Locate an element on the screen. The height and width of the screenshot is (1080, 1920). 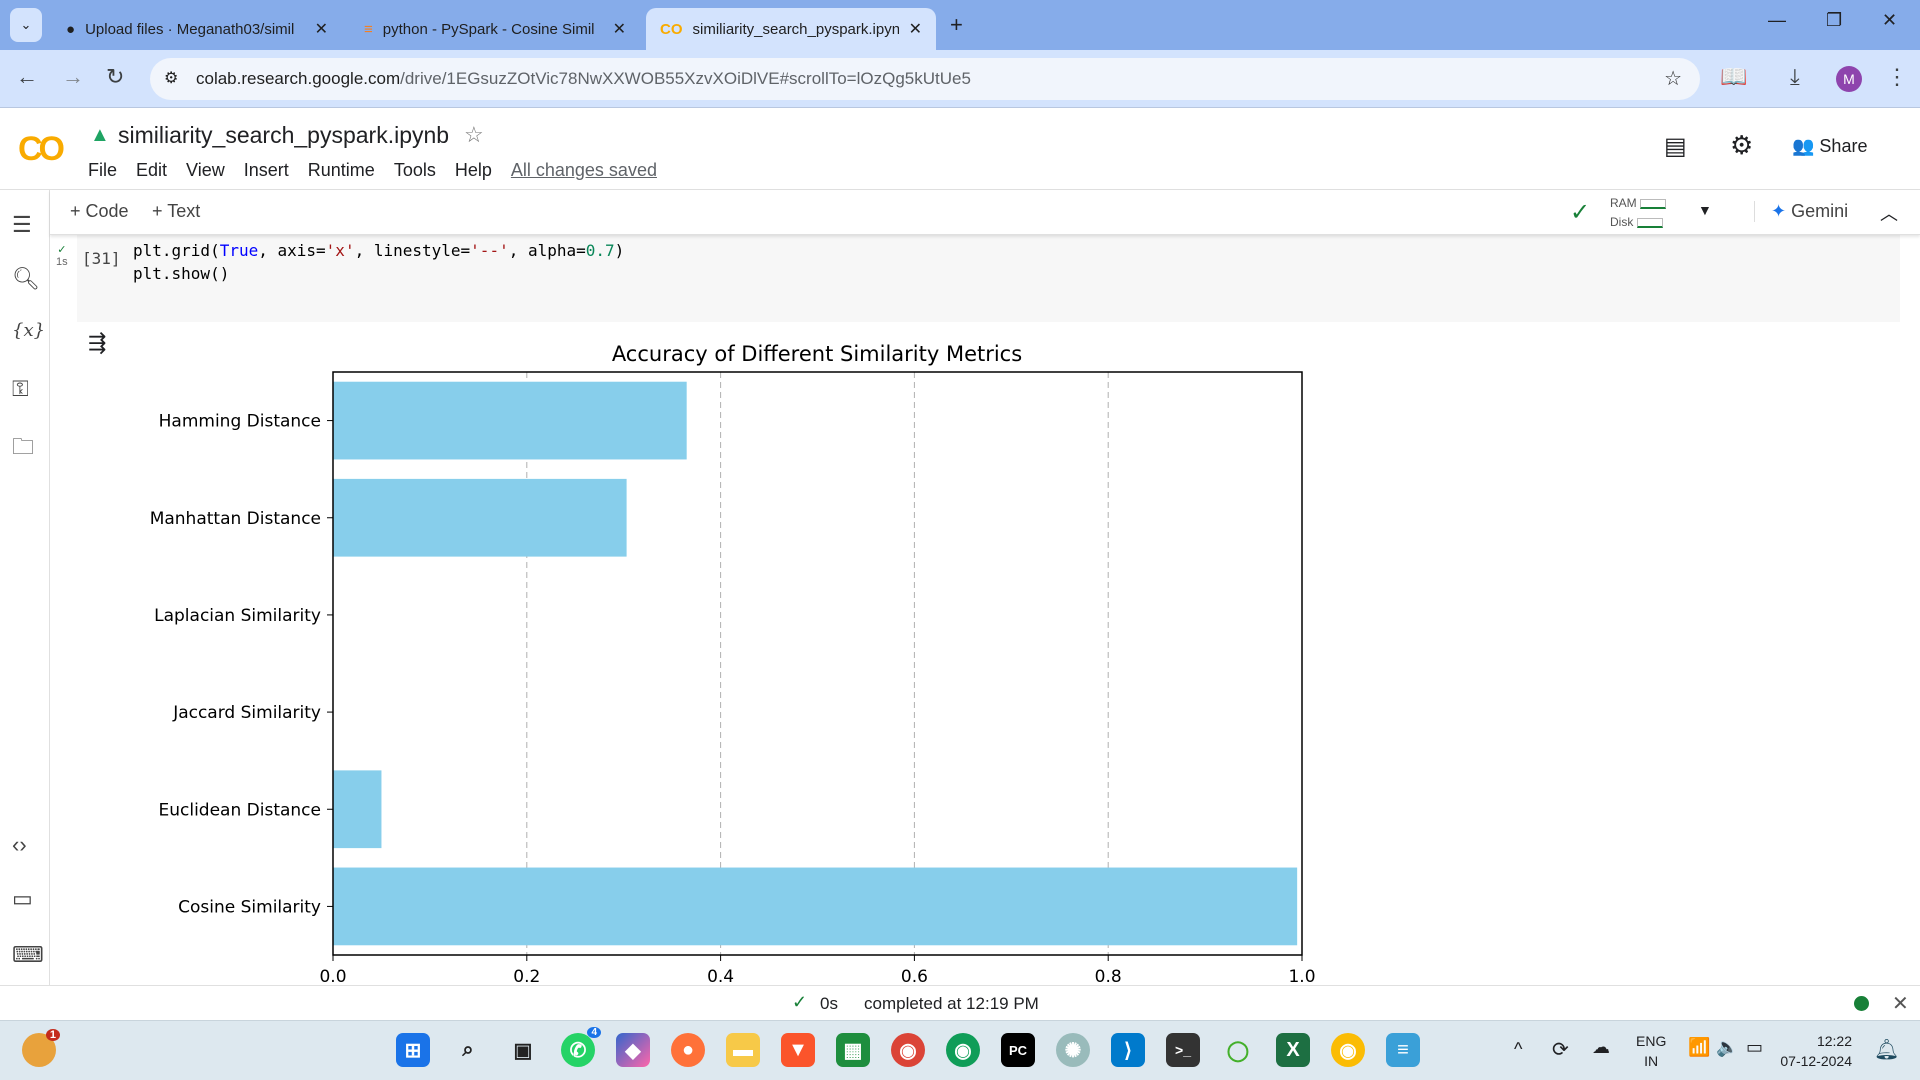
new-tab-button: + is located at coordinates (956, 25).